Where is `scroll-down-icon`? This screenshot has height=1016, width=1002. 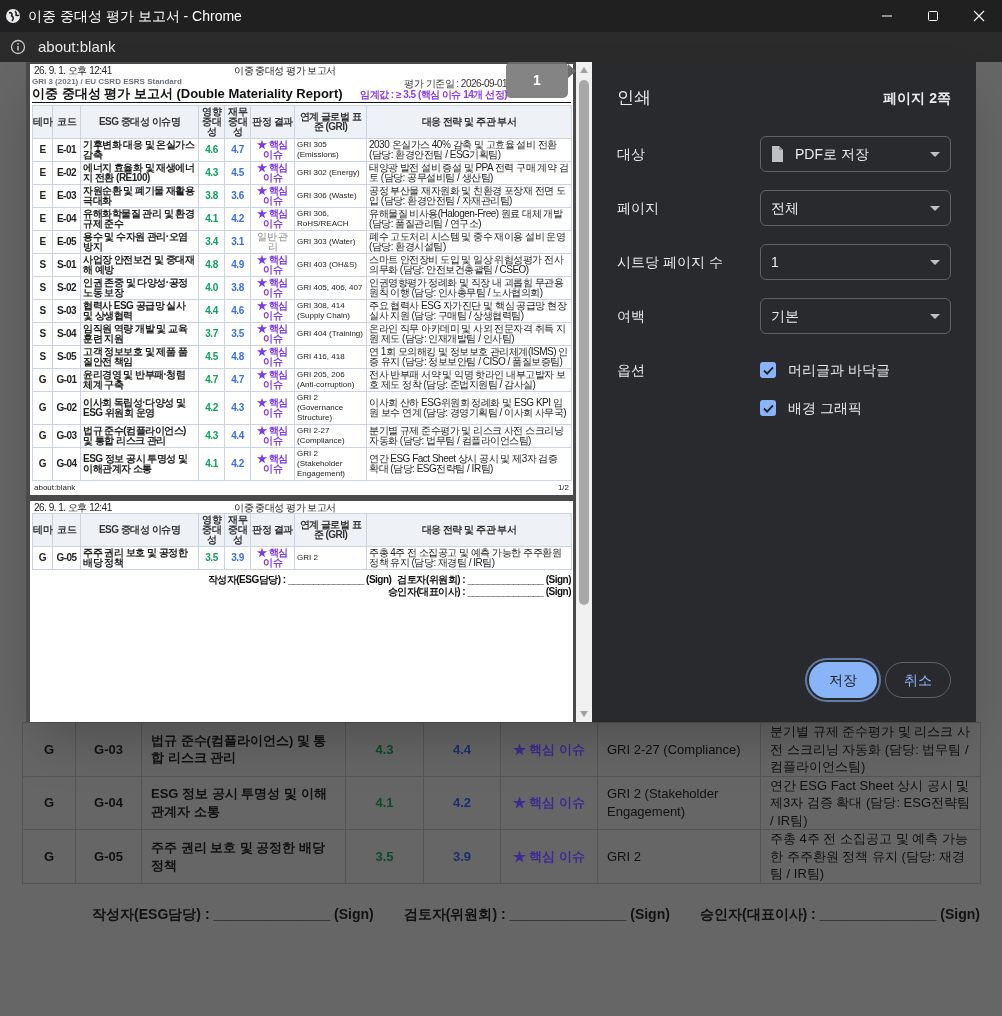 scroll-down-icon is located at coordinates (584, 714).